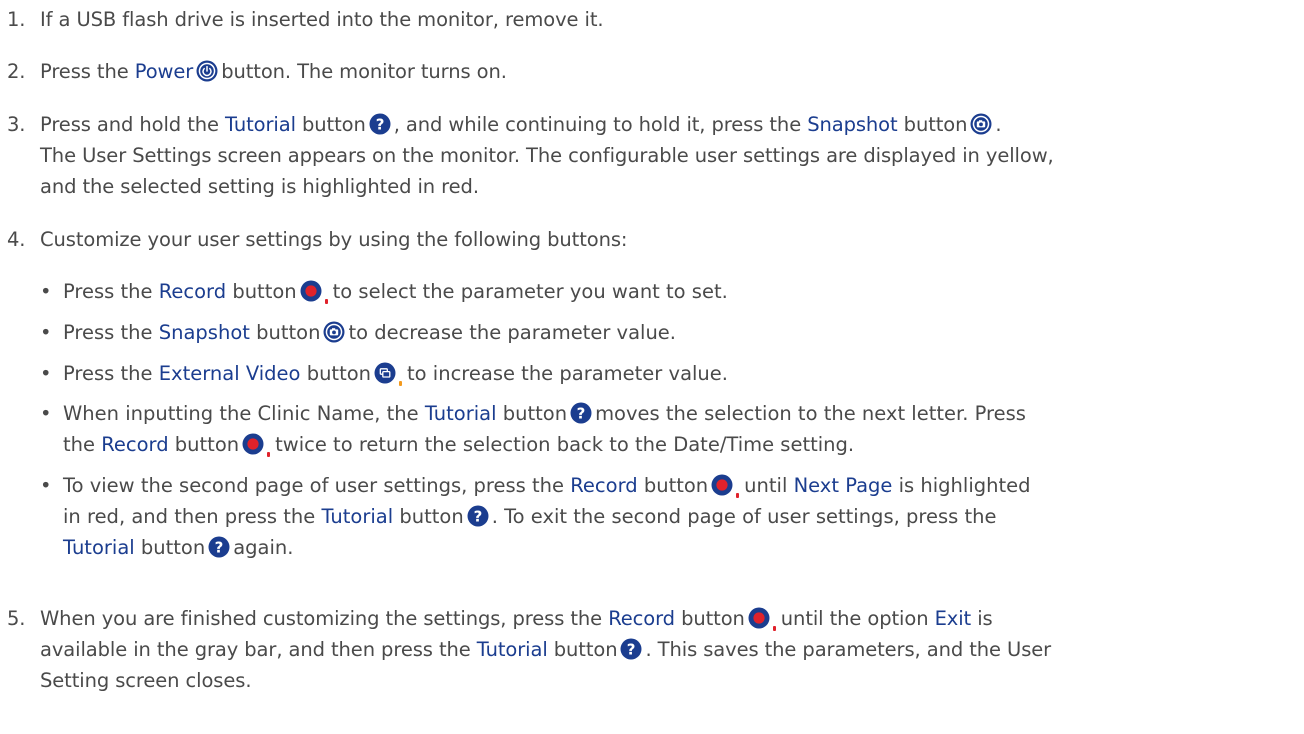 The height and width of the screenshot is (734, 1304). I want to click on next-page-label: Next Page, so click(843, 485).